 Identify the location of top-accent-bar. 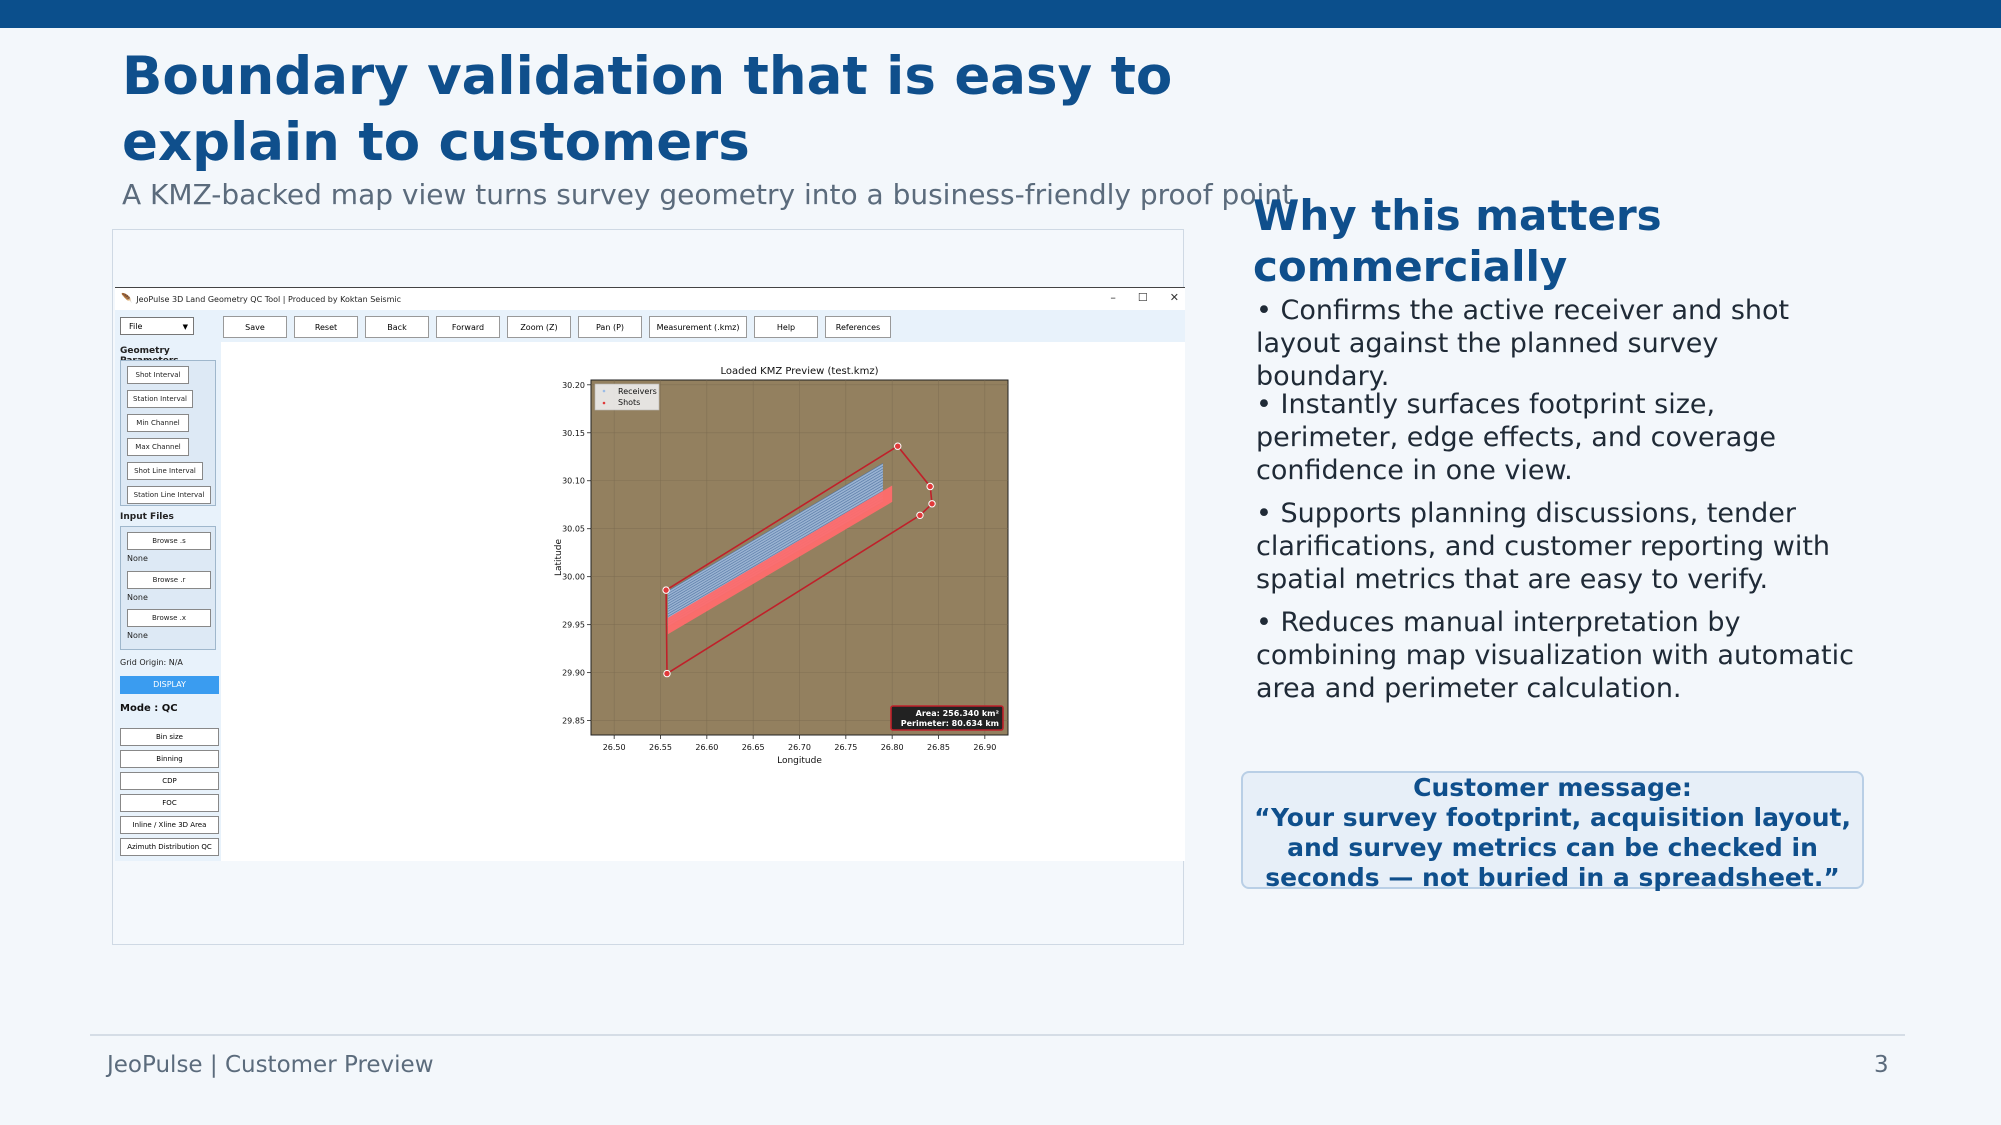
(1000, 14).